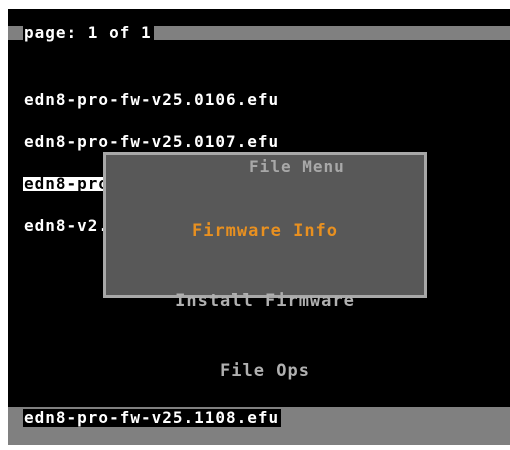  What do you see at coordinates (152, 100) in the screenshot?
I see `file-item: edn8-pro-fw-v25.0106.efu` at bounding box center [152, 100].